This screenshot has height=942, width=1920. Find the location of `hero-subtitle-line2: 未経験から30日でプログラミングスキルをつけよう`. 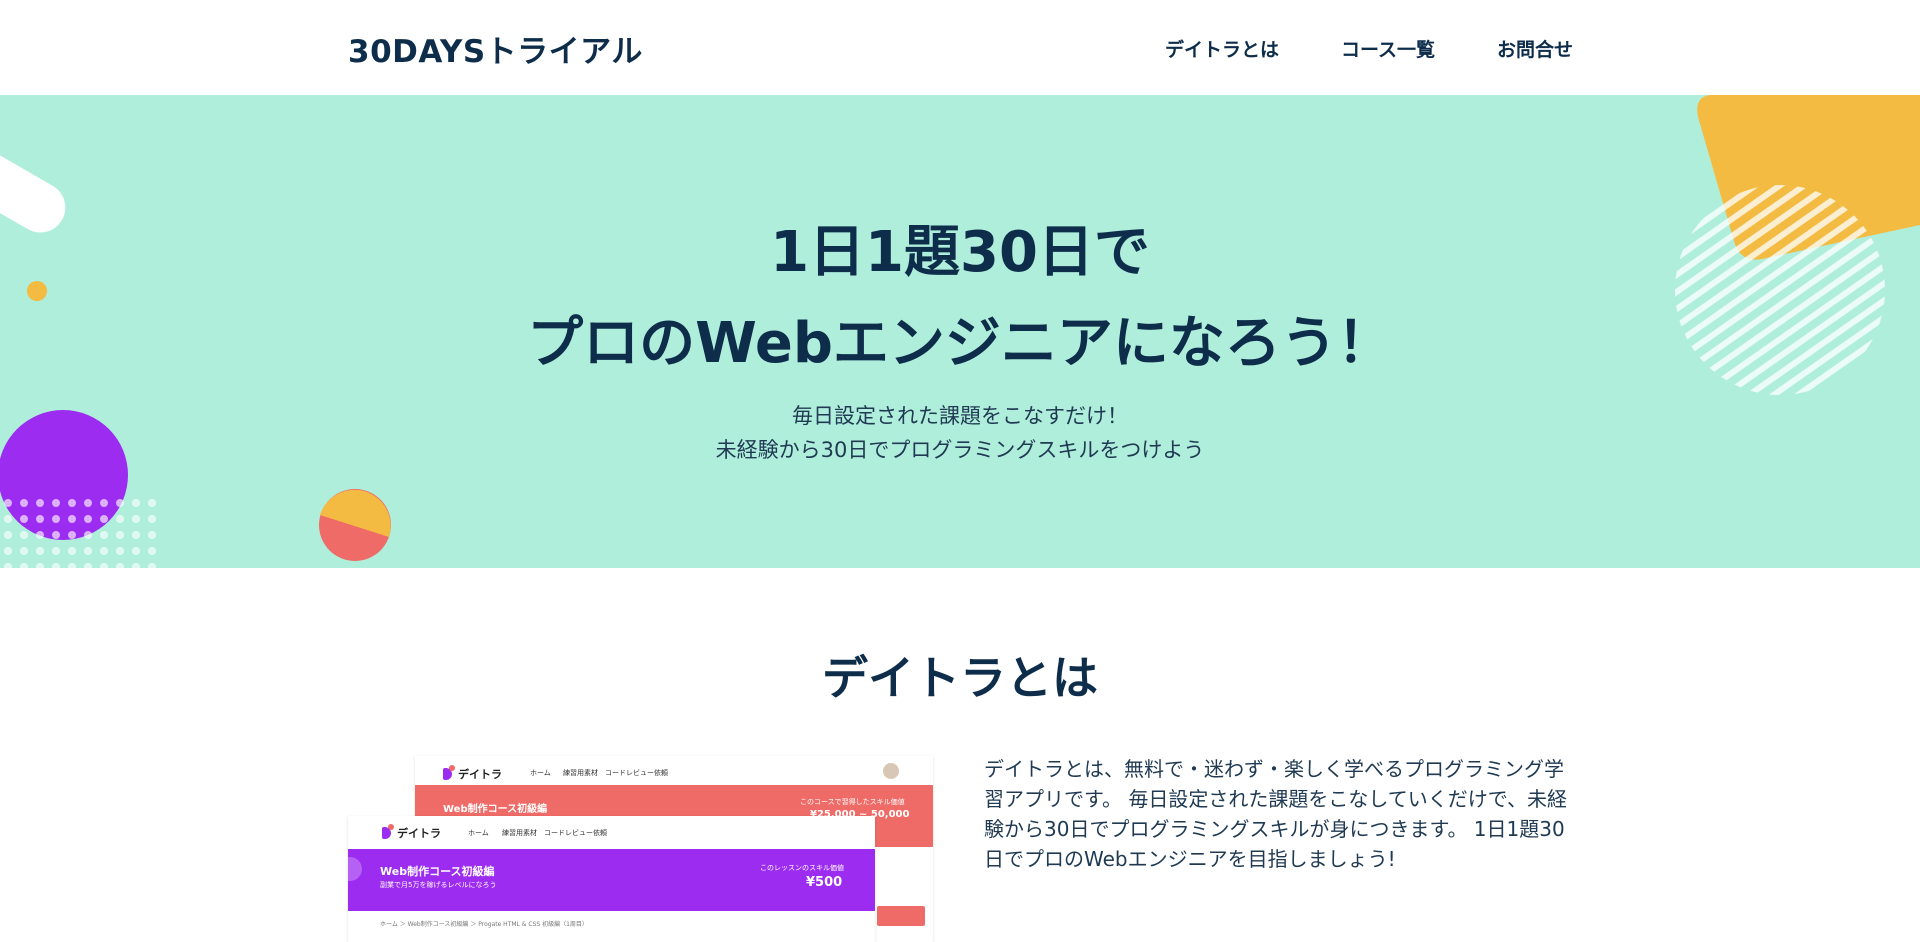

hero-subtitle-line2: 未経験から30日でプログラミングスキルをつけよう is located at coordinates (960, 450).